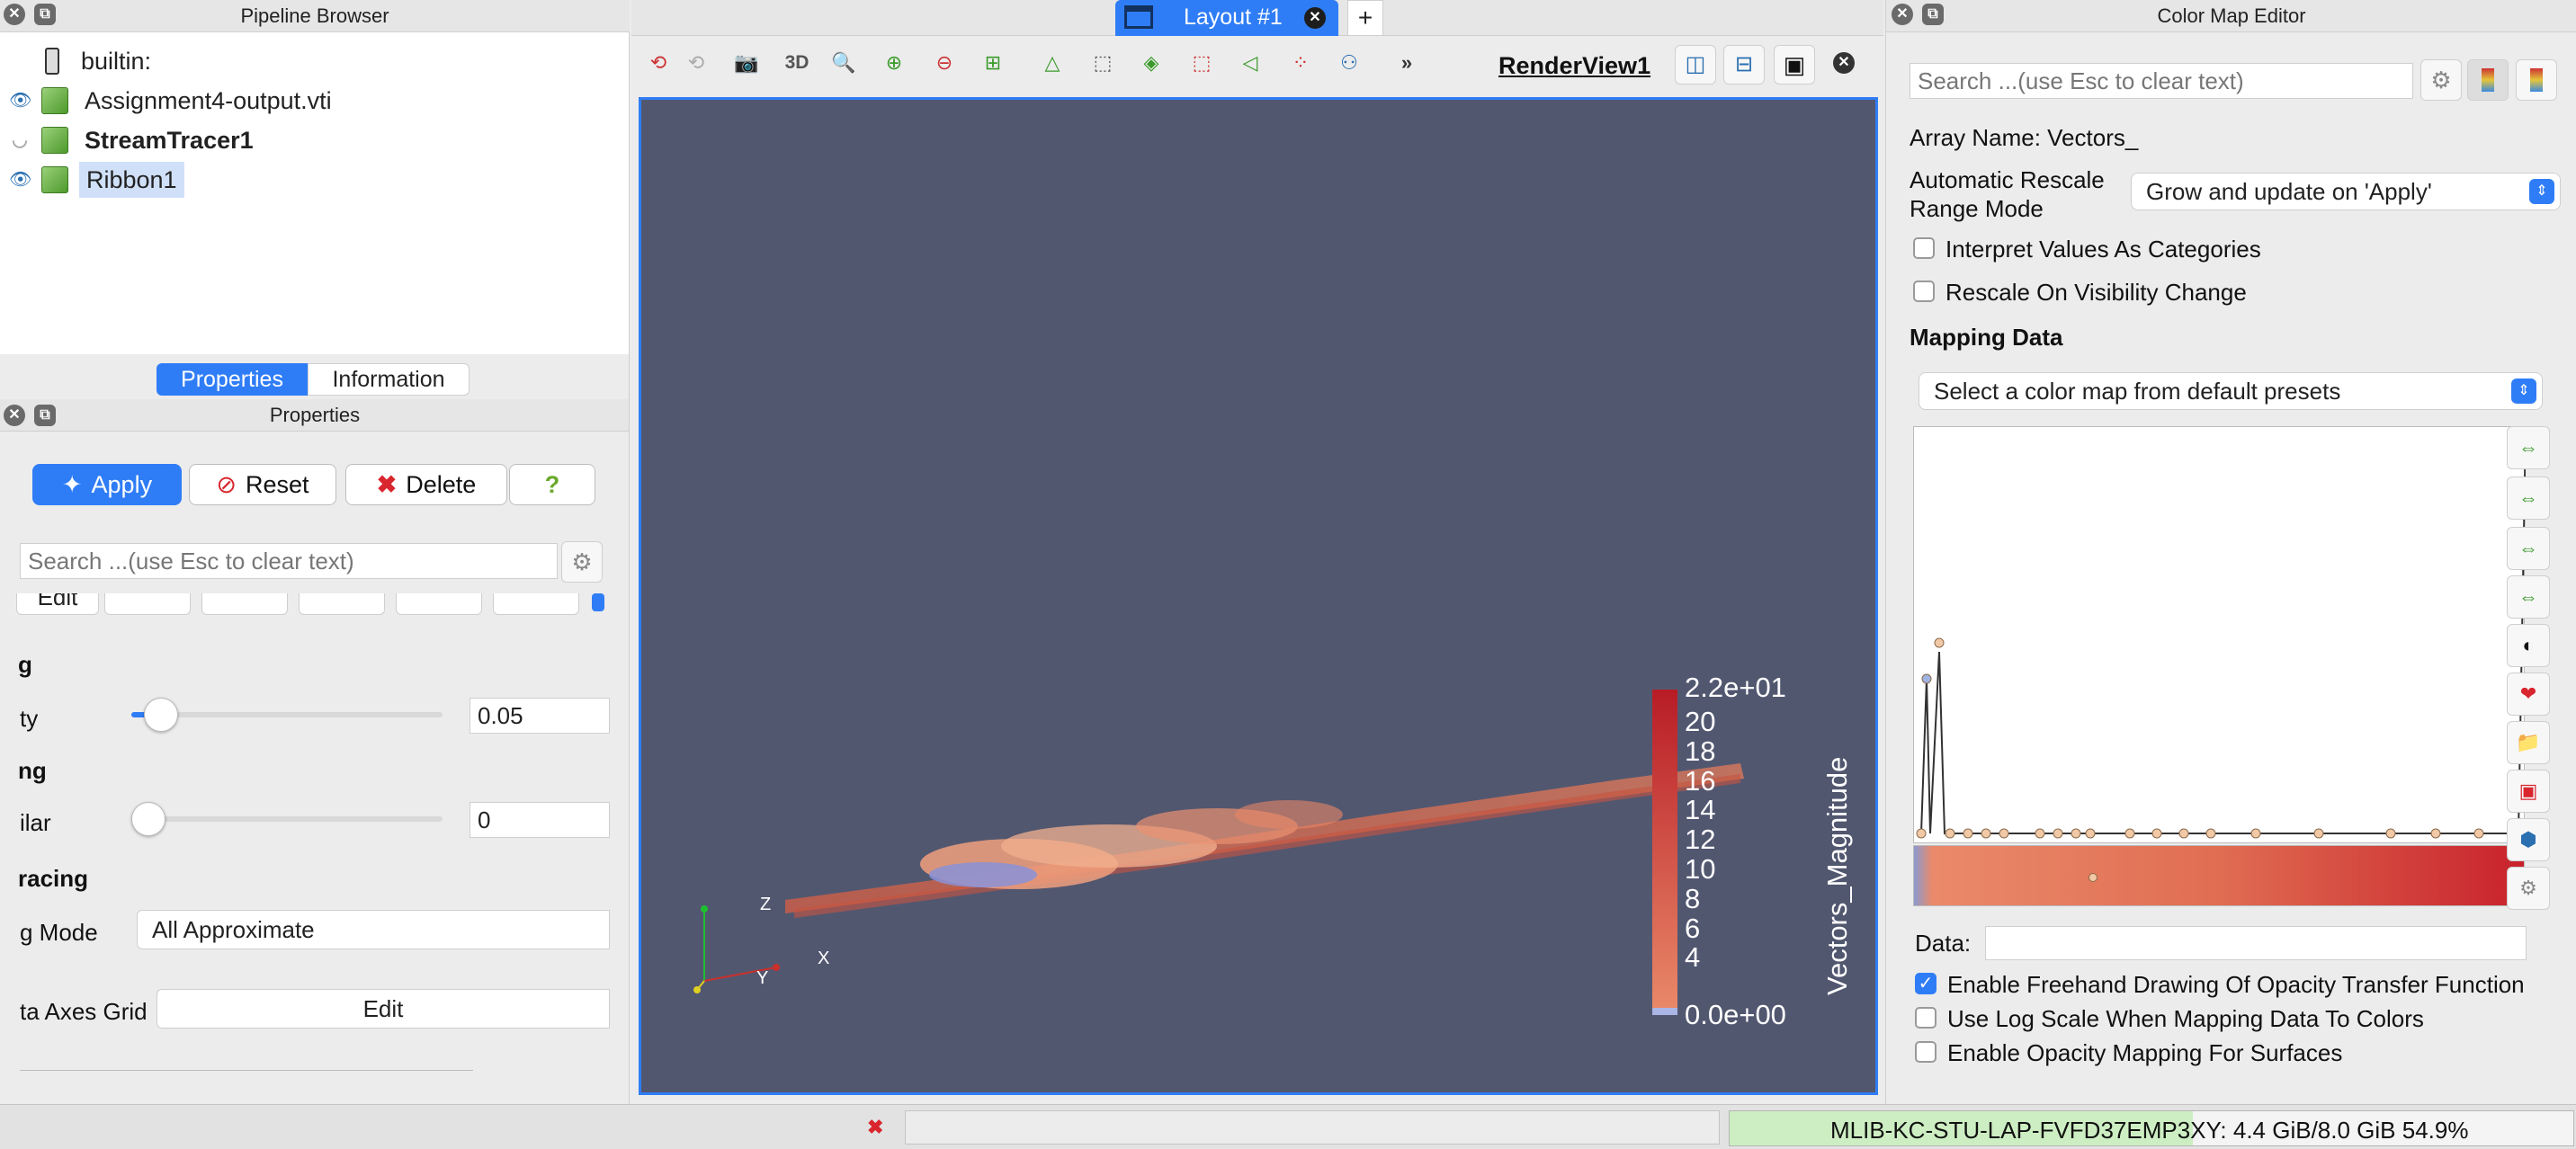 This screenshot has height=1149, width=2576. What do you see at coordinates (944, 63) in the screenshot?
I see `zoom-out-icon: ⊖` at bounding box center [944, 63].